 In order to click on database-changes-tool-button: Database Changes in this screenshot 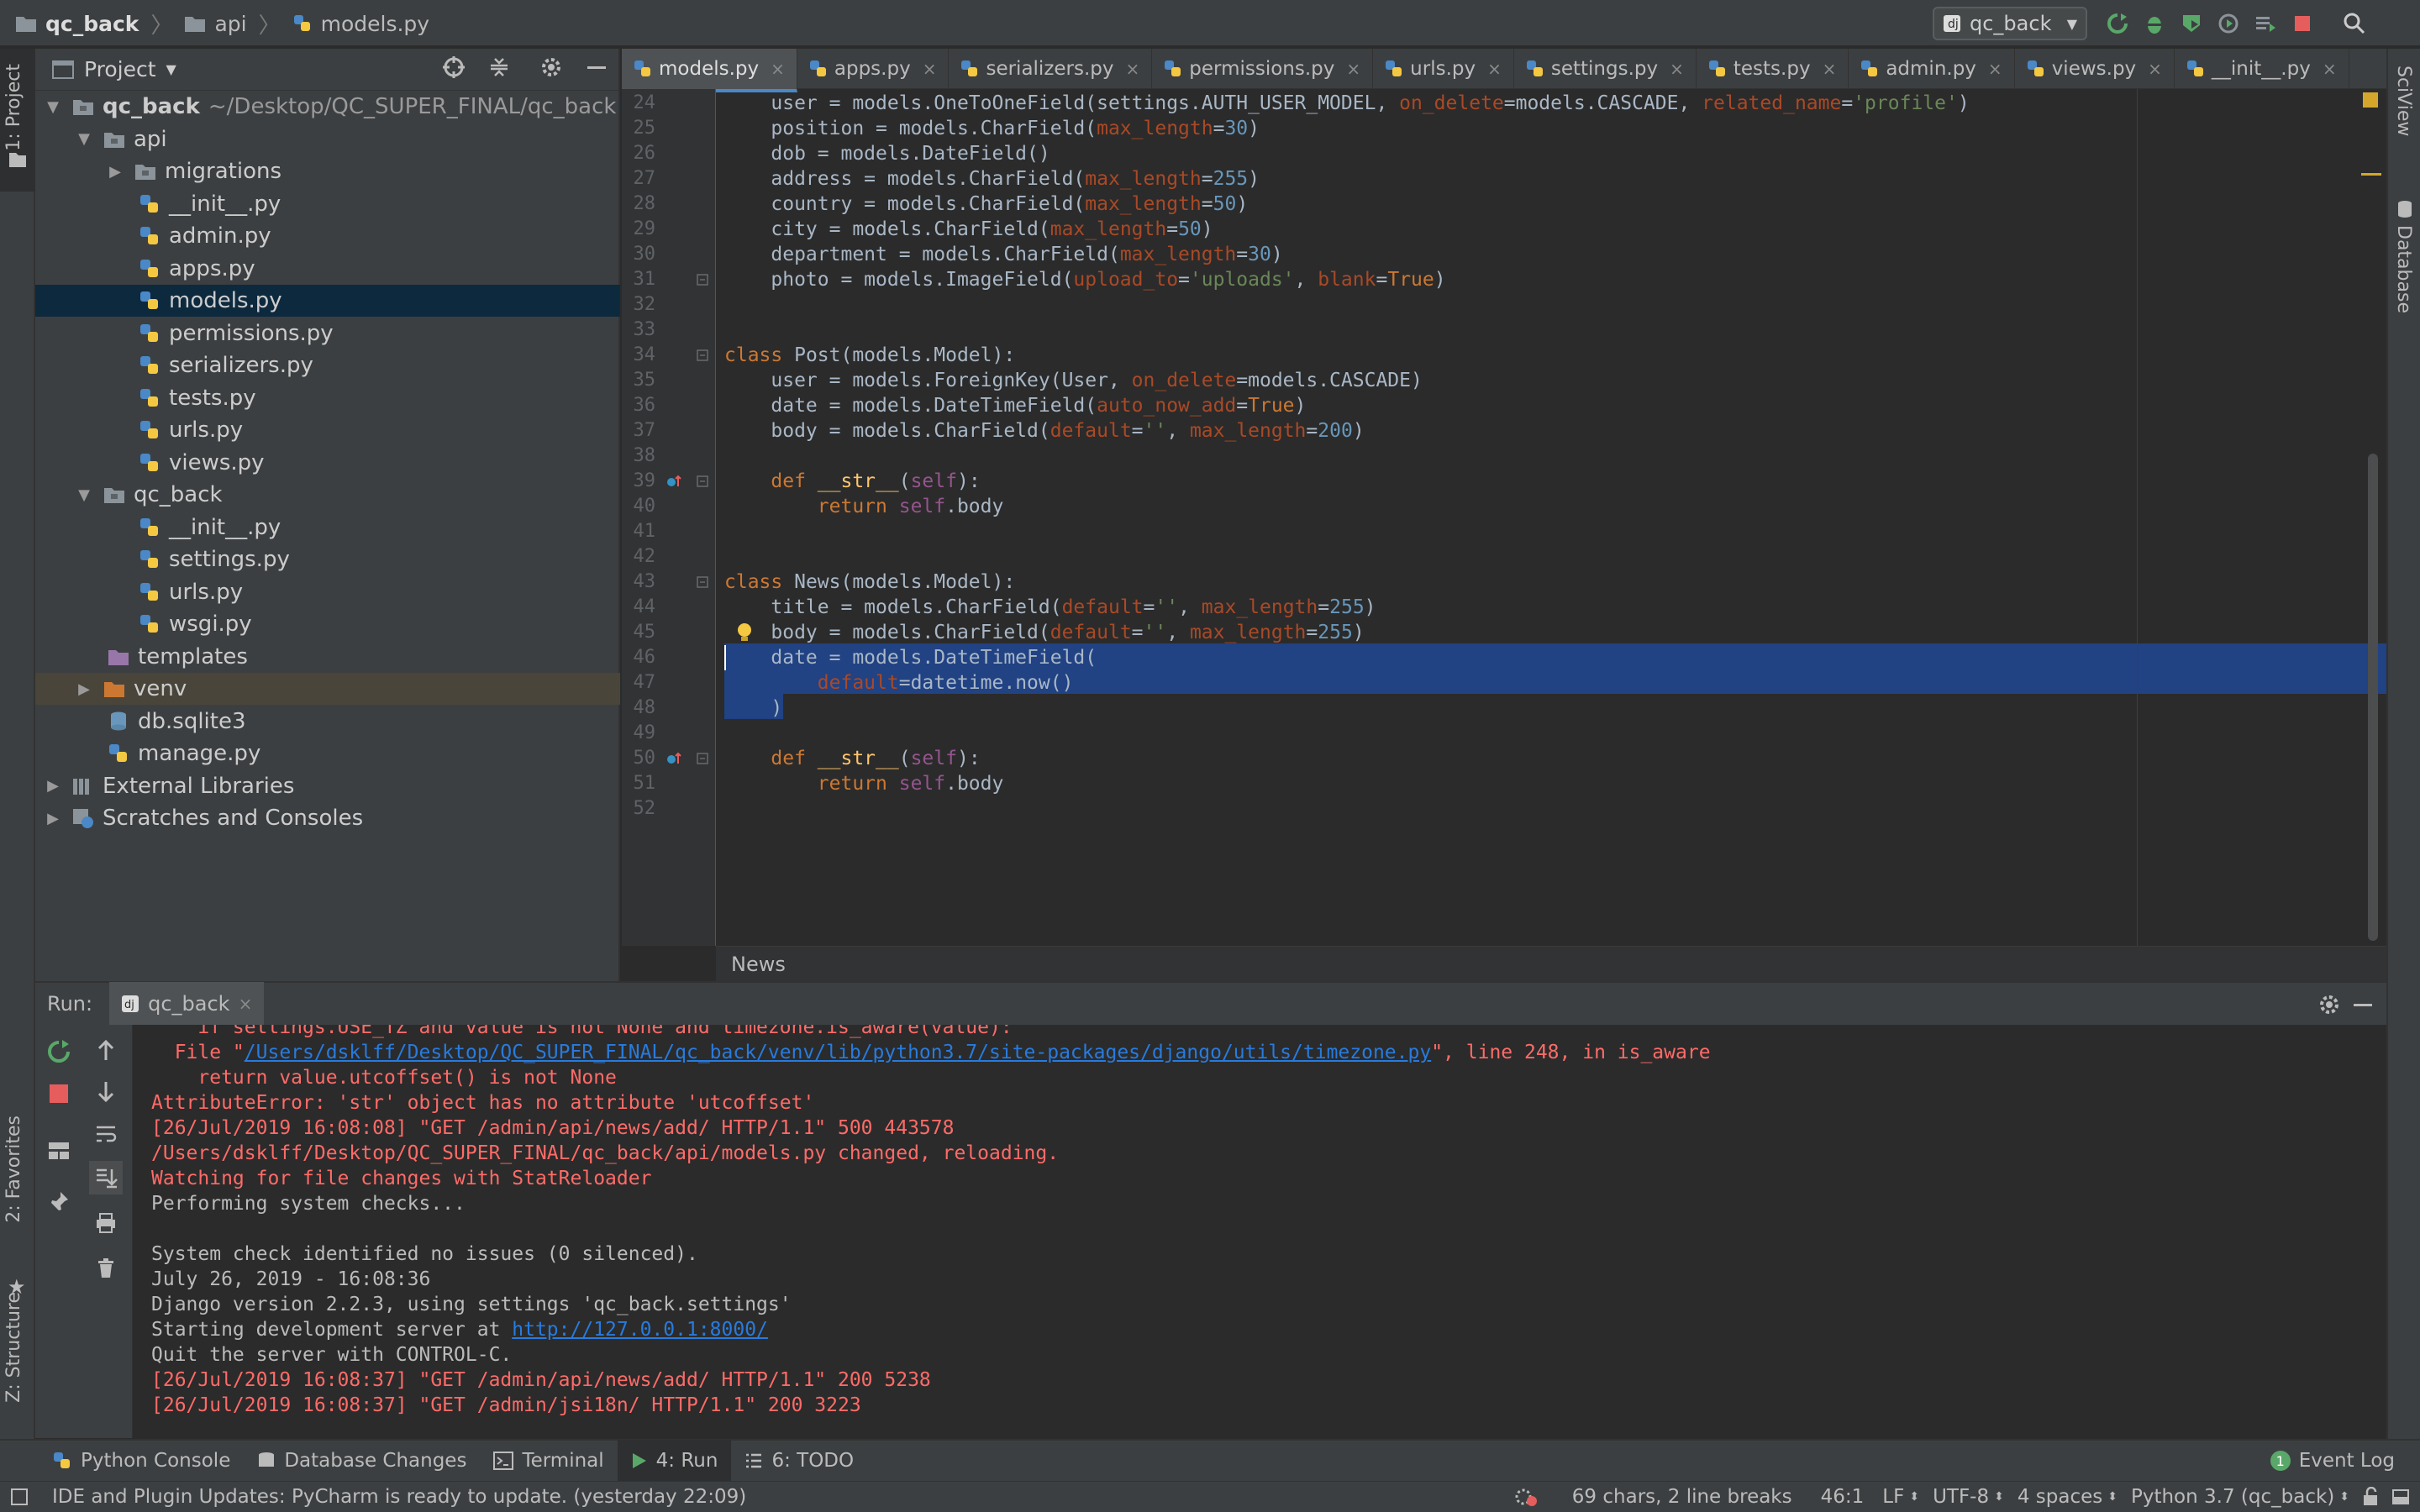, I will do `click(362, 1461)`.